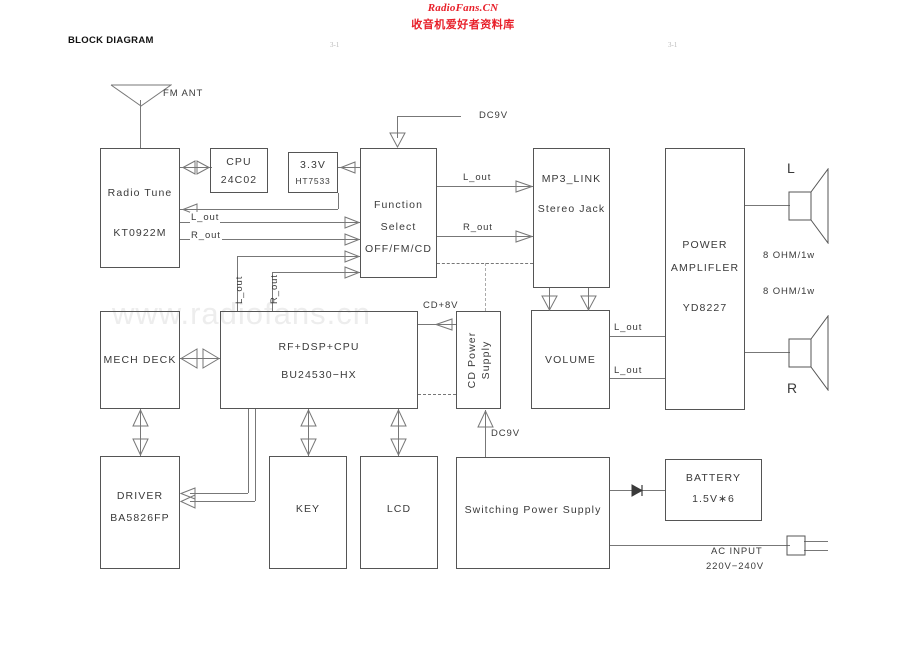 Image resolution: width=920 pixels, height=651 pixels. Describe the element at coordinates (398, 213) in the screenshot. I see `block-function-select: Function Select OFF/FM/CD` at that location.